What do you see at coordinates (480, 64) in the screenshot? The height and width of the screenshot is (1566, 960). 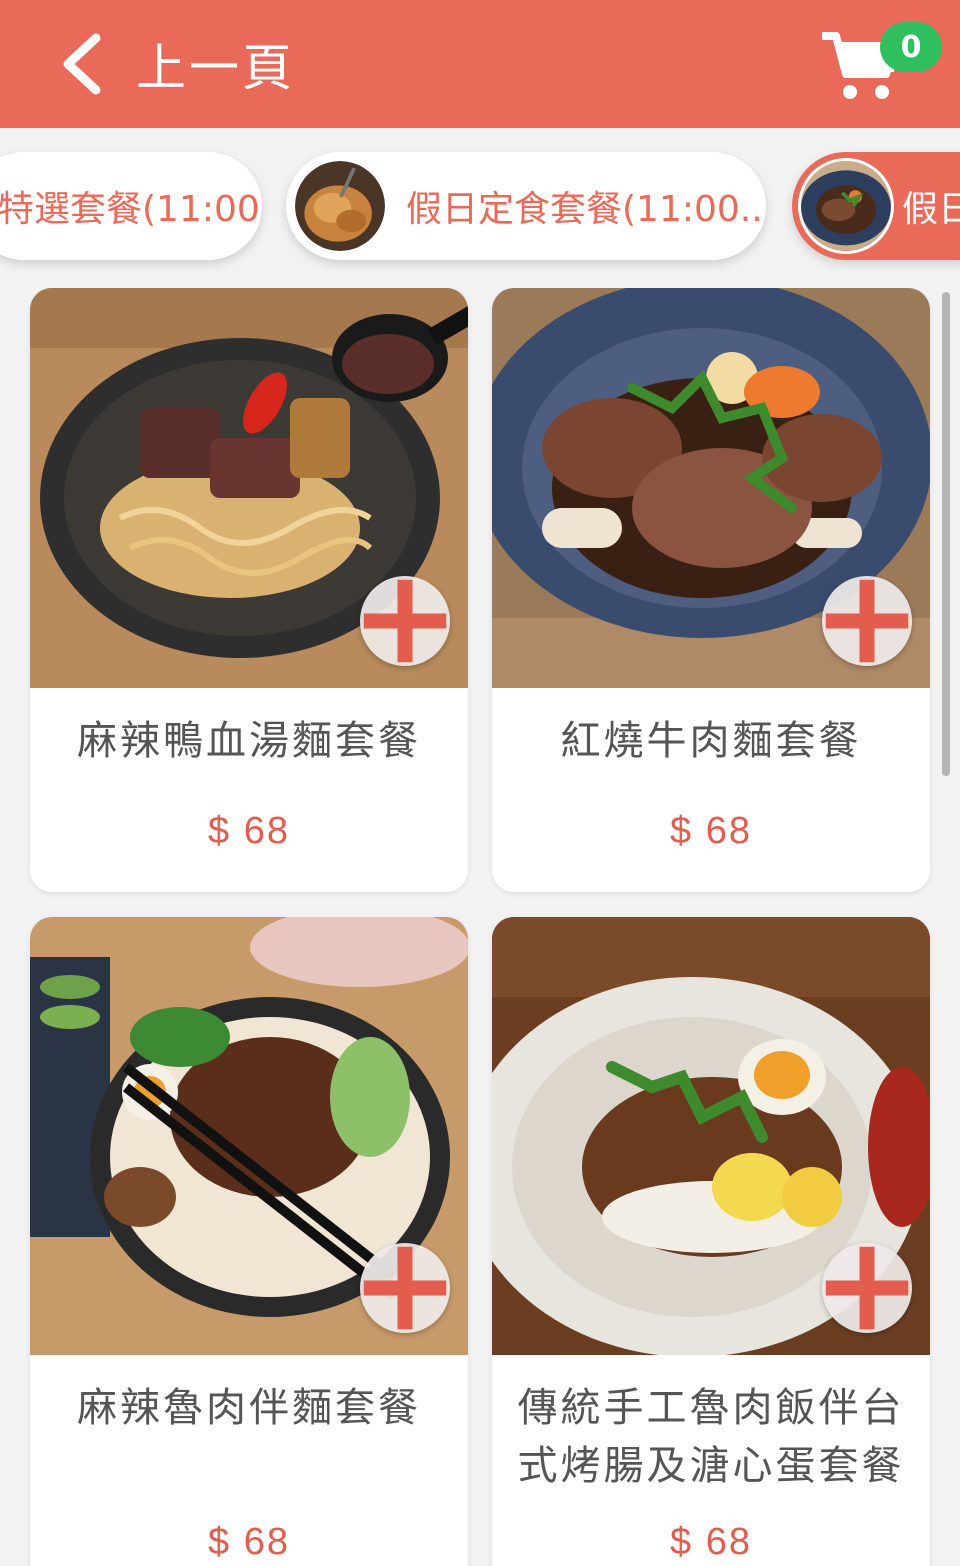 I see `app-header: 上一頁 0` at bounding box center [480, 64].